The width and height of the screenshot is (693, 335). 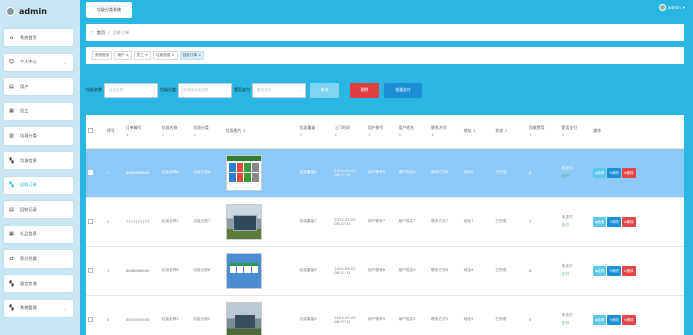 I want to click on sidebar-item-label: 积分兑换, so click(x=28, y=258).